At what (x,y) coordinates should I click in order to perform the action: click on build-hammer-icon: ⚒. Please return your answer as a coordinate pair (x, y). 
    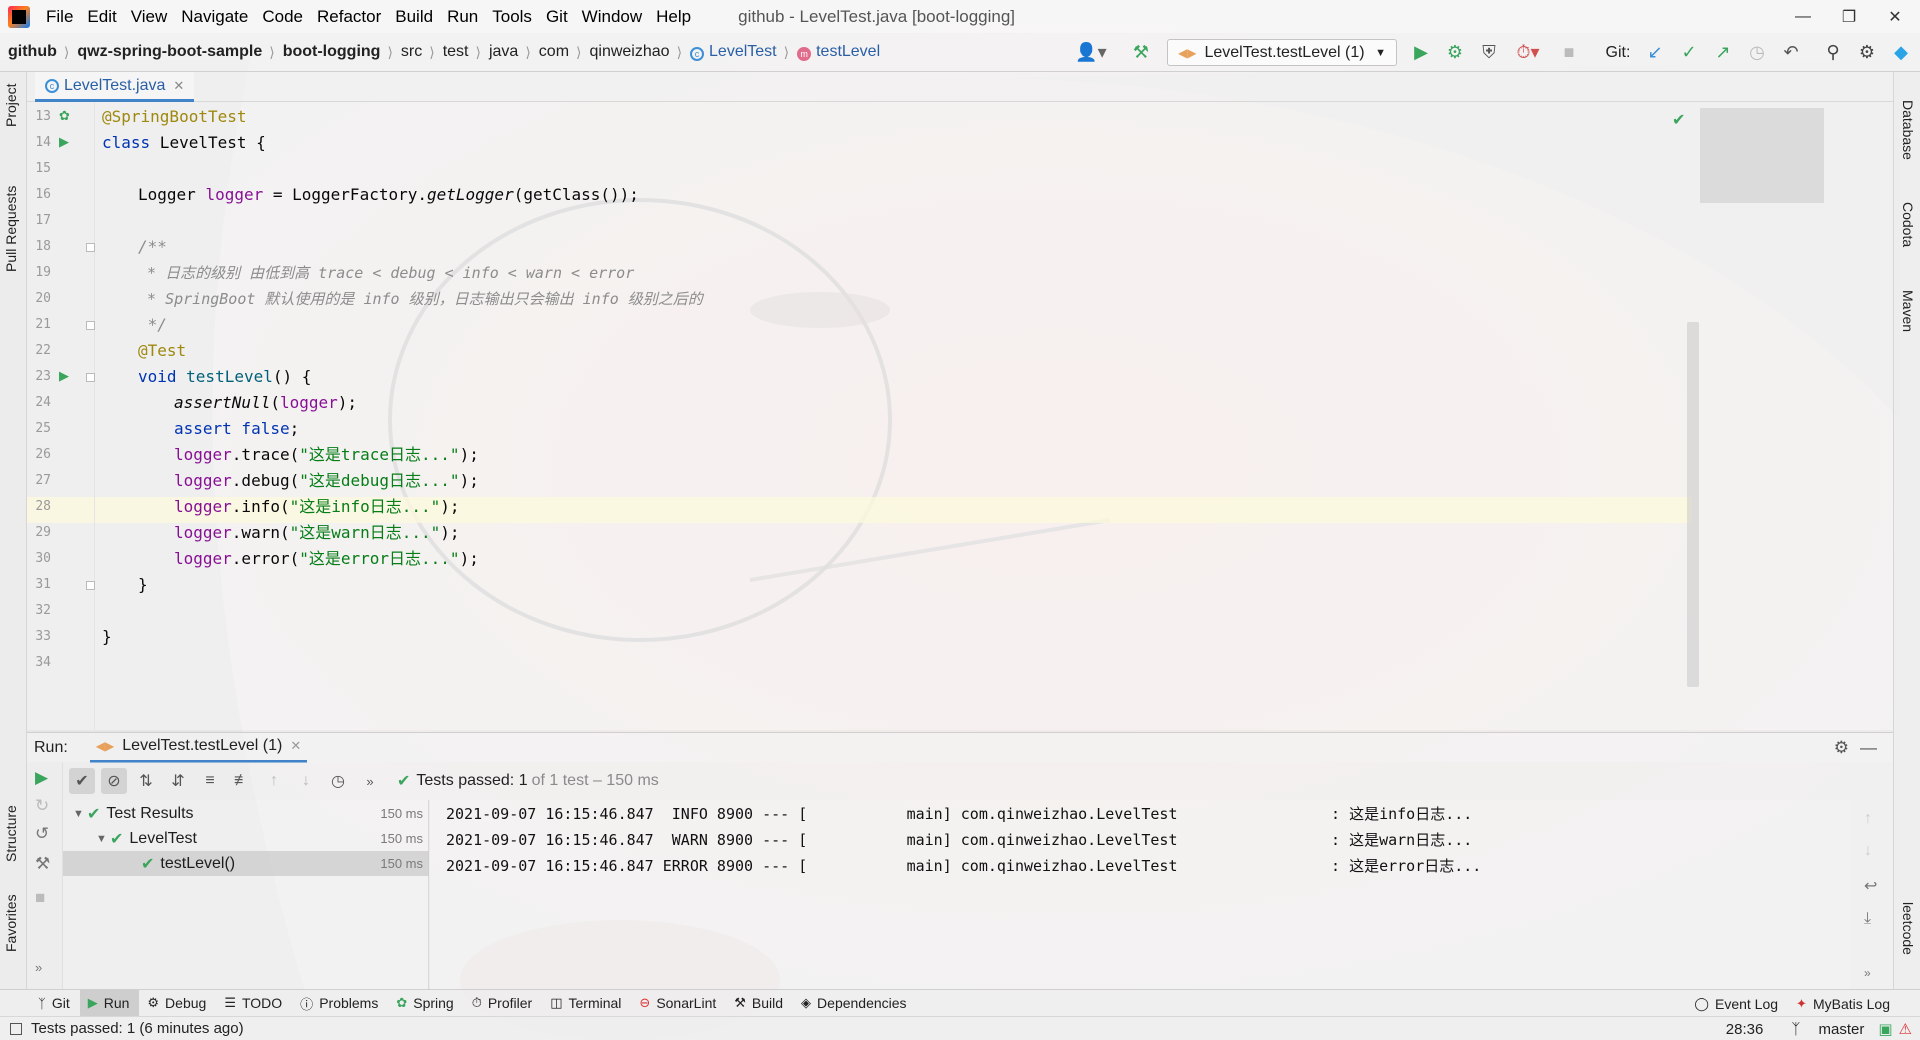
    Looking at the image, I should click on (1141, 52).